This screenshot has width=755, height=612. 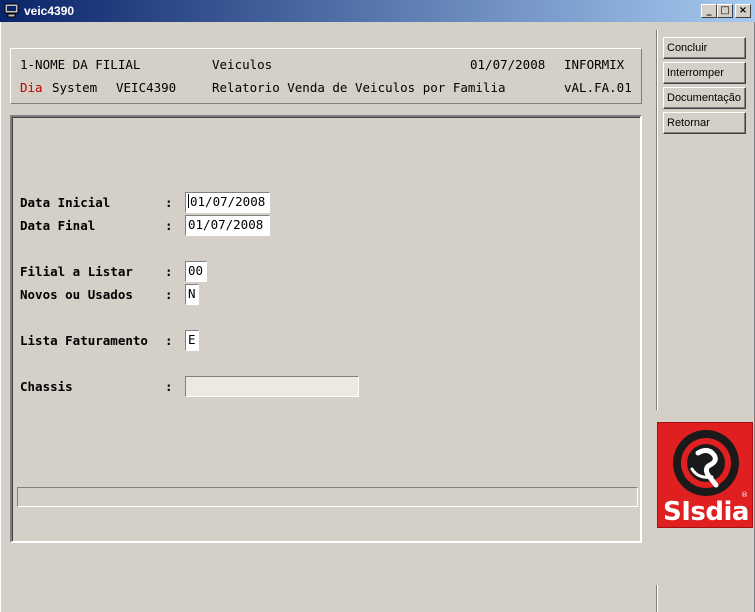 What do you see at coordinates (46, 386) in the screenshot?
I see `chassis-label: Chassis` at bounding box center [46, 386].